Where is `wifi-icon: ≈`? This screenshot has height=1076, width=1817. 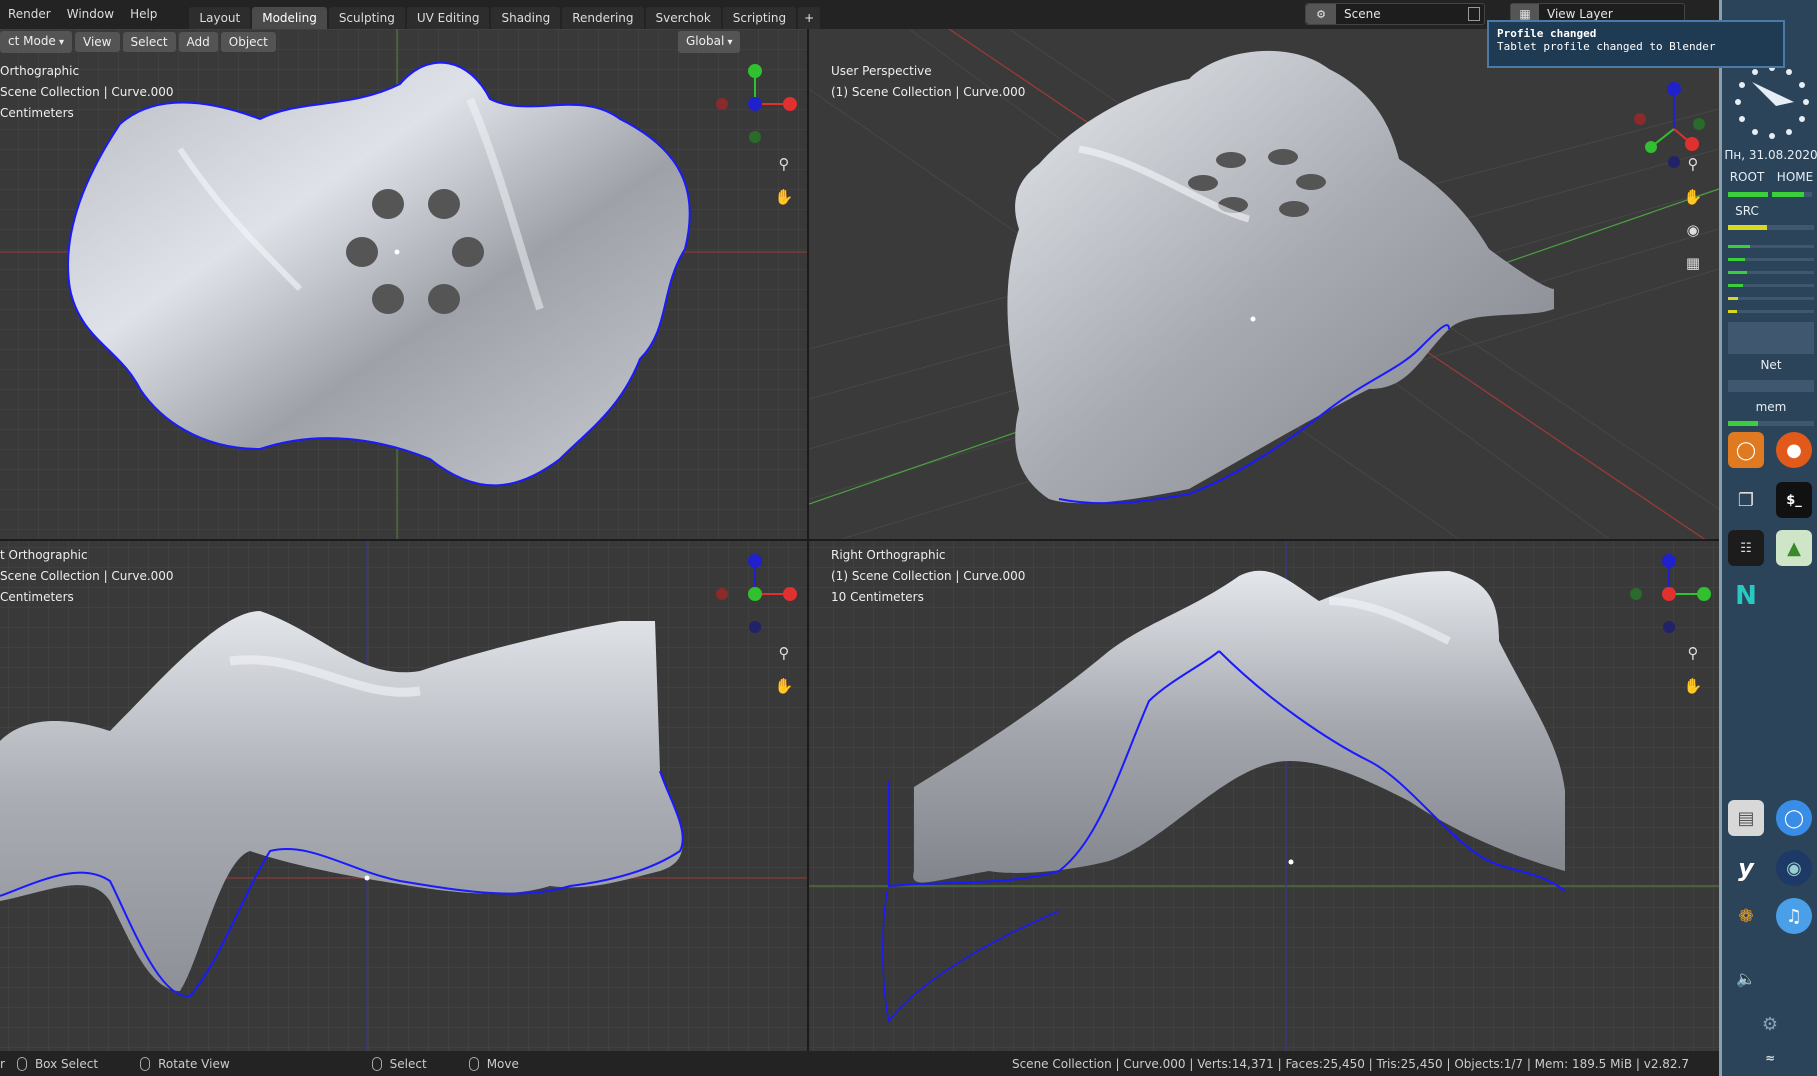 wifi-icon: ≈ is located at coordinates (1770, 1058).